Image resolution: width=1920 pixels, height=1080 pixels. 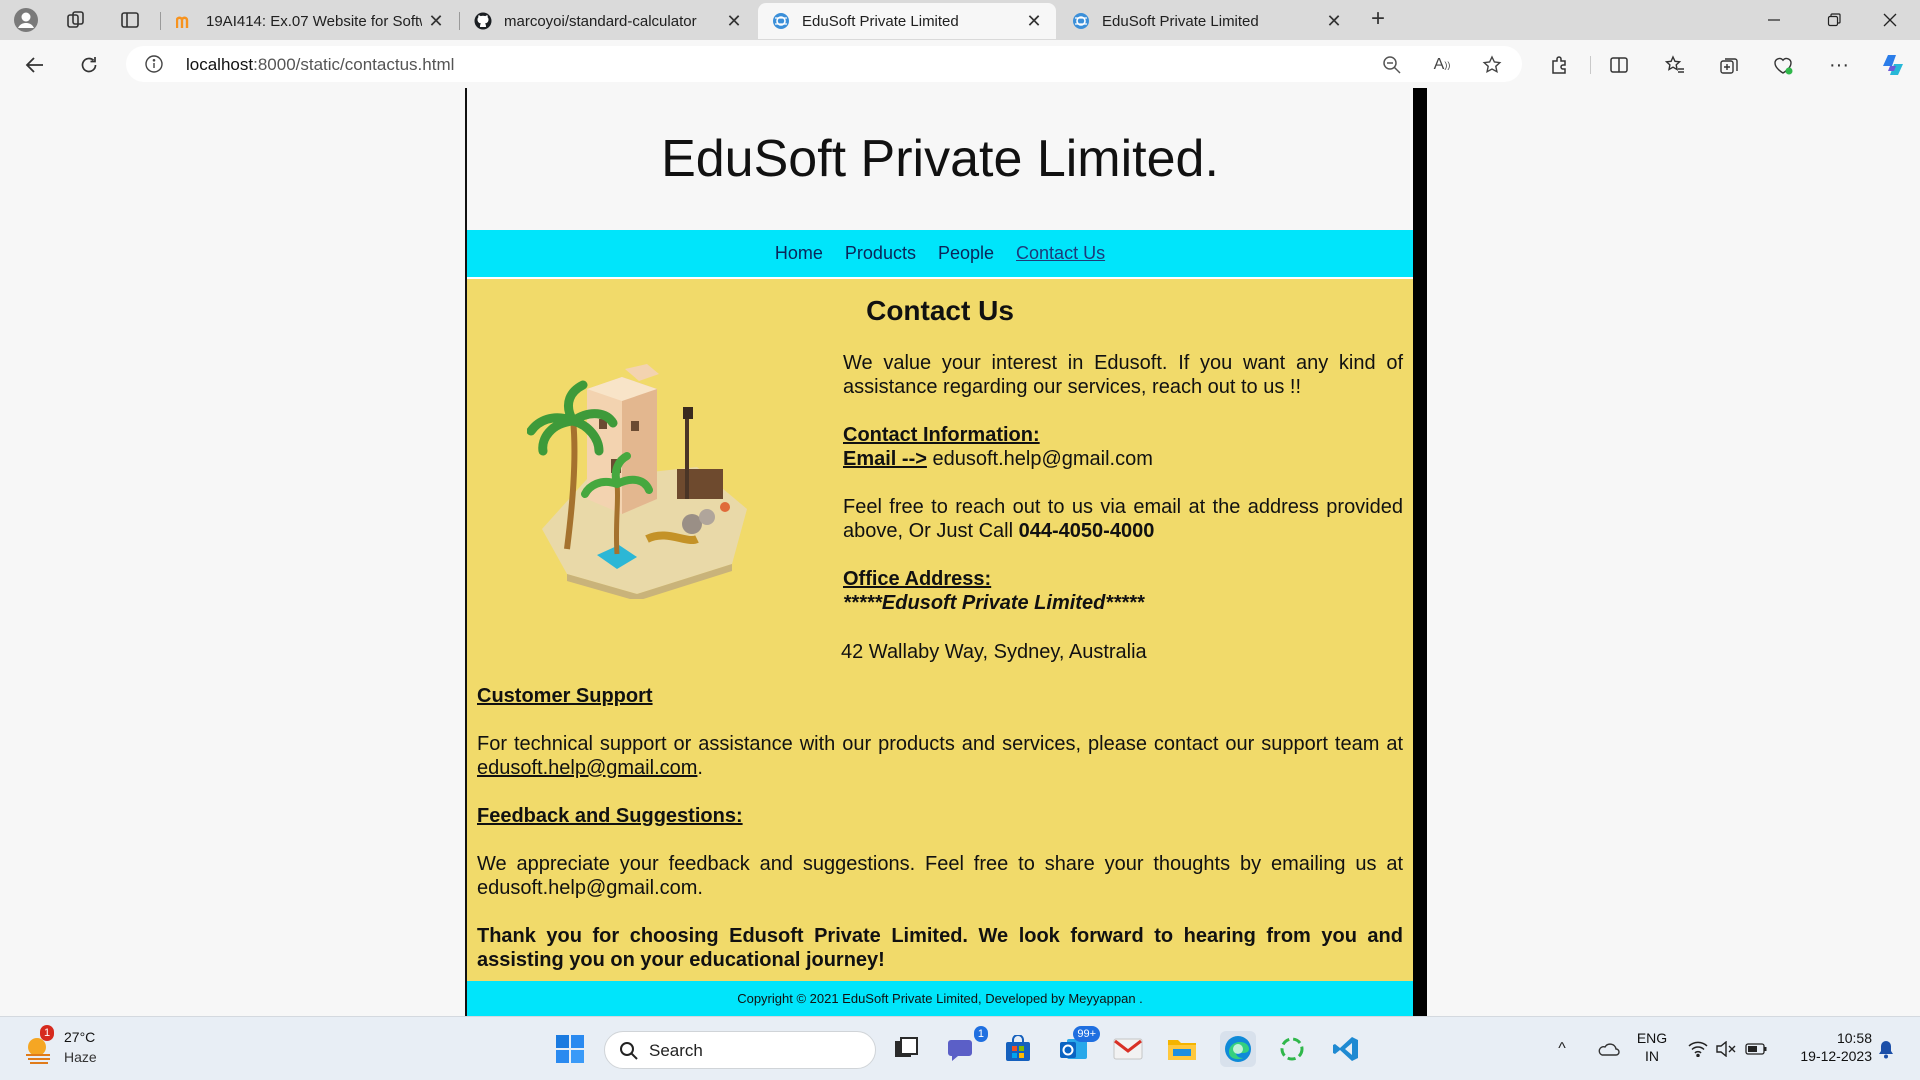 What do you see at coordinates (35, 65) in the screenshot?
I see `back-button` at bounding box center [35, 65].